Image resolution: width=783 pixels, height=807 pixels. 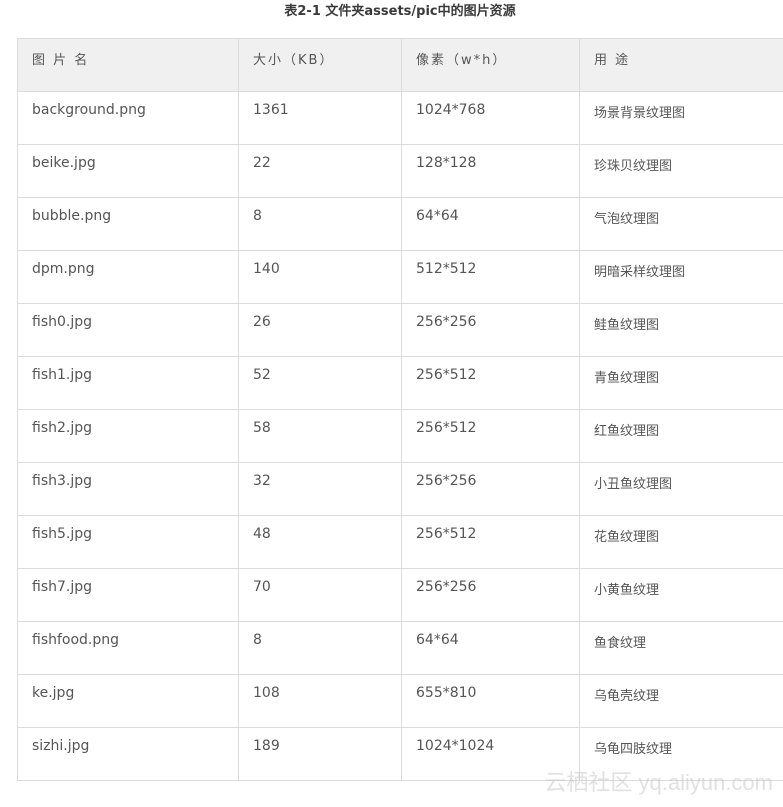 What do you see at coordinates (681, 65) in the screenshot?
I see `header-usage: 用 途` at bounding box center [681, 65].